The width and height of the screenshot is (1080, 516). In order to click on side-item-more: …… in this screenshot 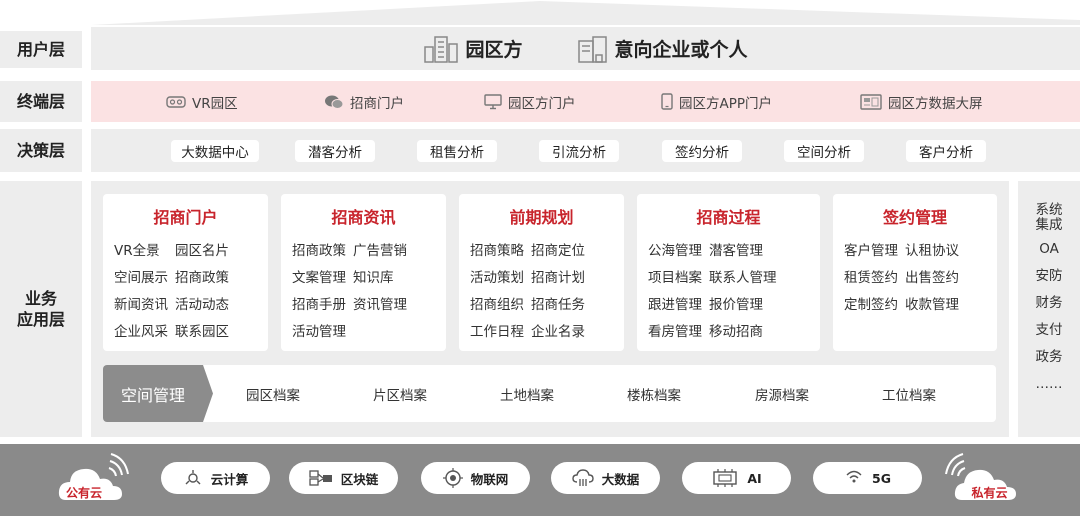, I will do `click(1049, 384)`.